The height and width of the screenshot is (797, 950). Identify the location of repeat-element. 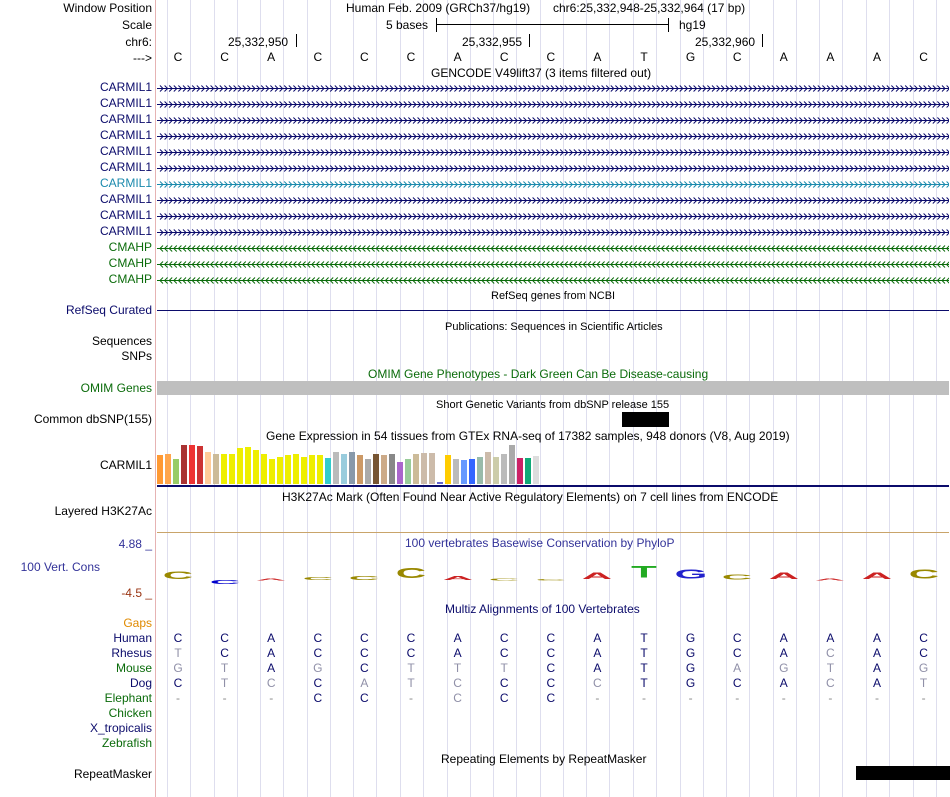
(903, 773).